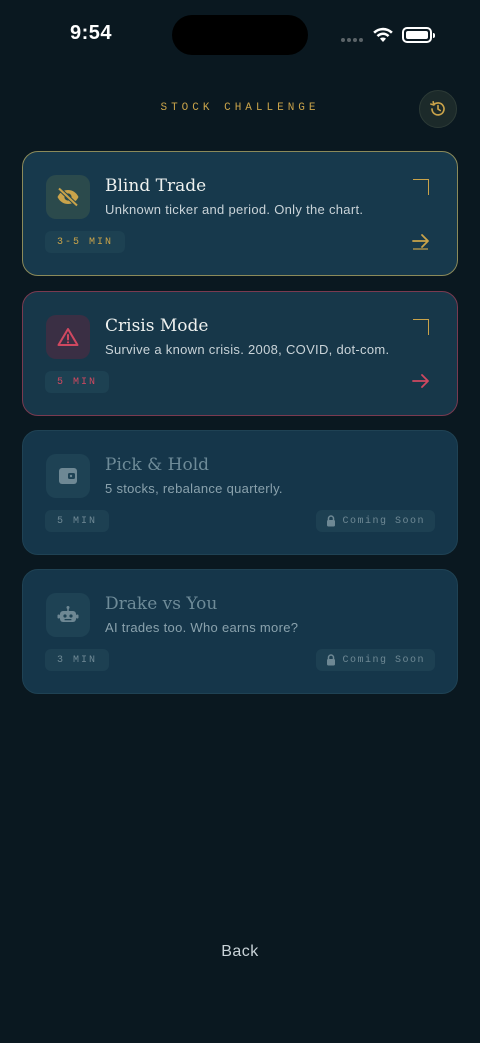 The width and height of the screenshot is (480, 1043). I want to click on duration-badge: 3 MIN, so click(77, 660).